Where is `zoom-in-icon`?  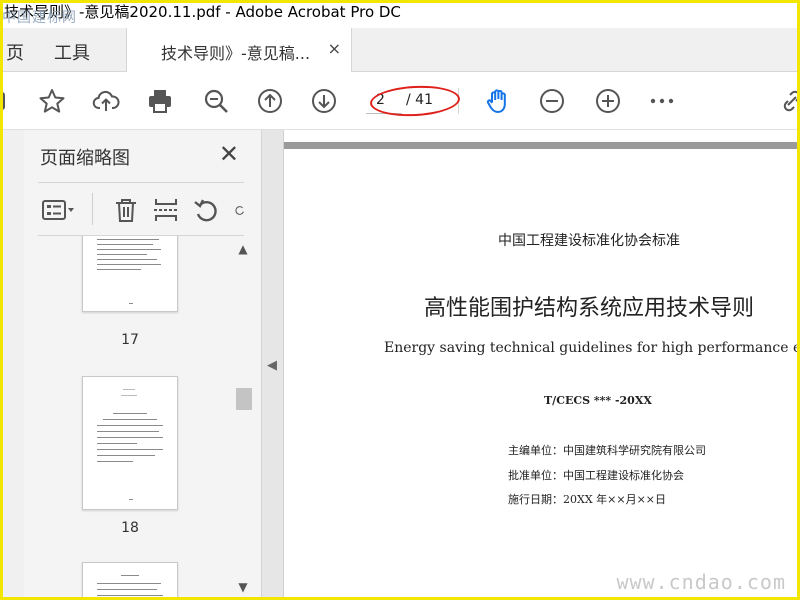 zoom-in-icon is located at coordinates (608, 101).